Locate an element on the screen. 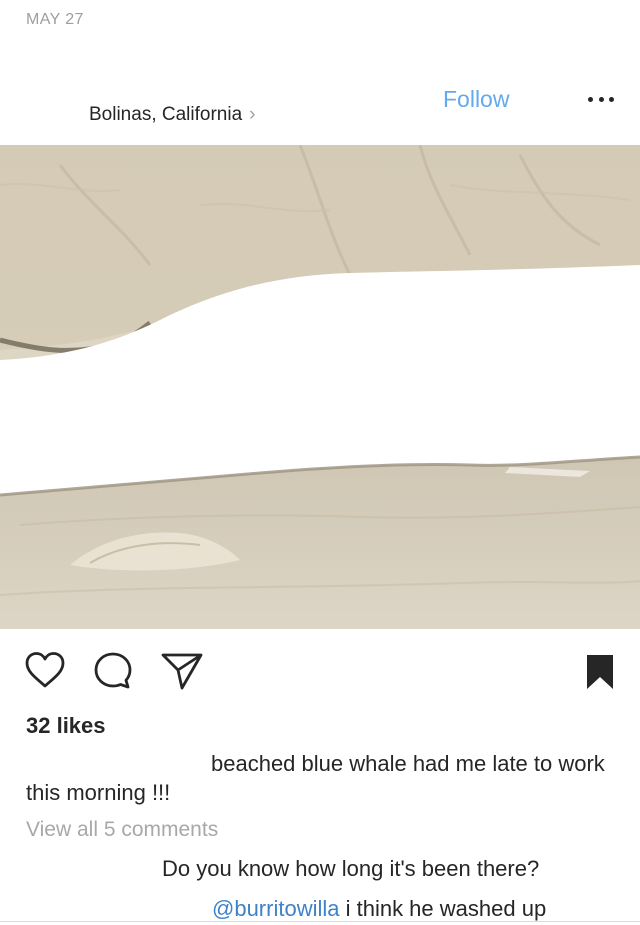 The height and width of the screenshot is (925, 640). comment: Do you know how long it's been there? is located at coordinates (351, 868).